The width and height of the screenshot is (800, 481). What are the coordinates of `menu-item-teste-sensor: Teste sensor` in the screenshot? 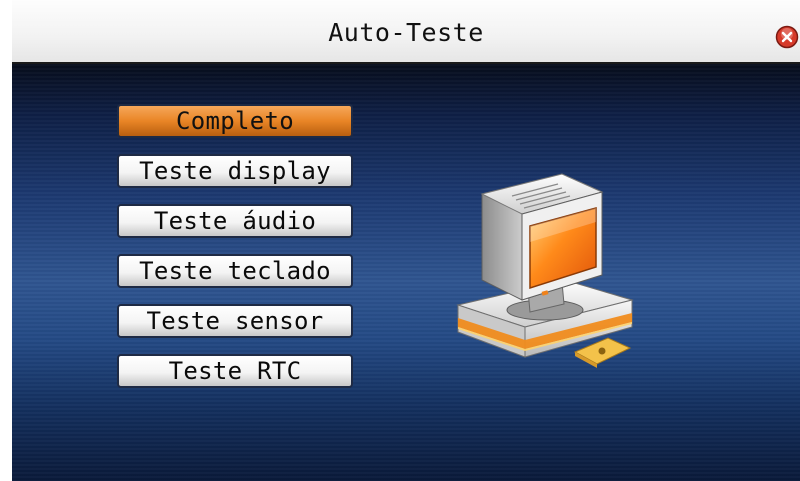 It's located at (235, 321).